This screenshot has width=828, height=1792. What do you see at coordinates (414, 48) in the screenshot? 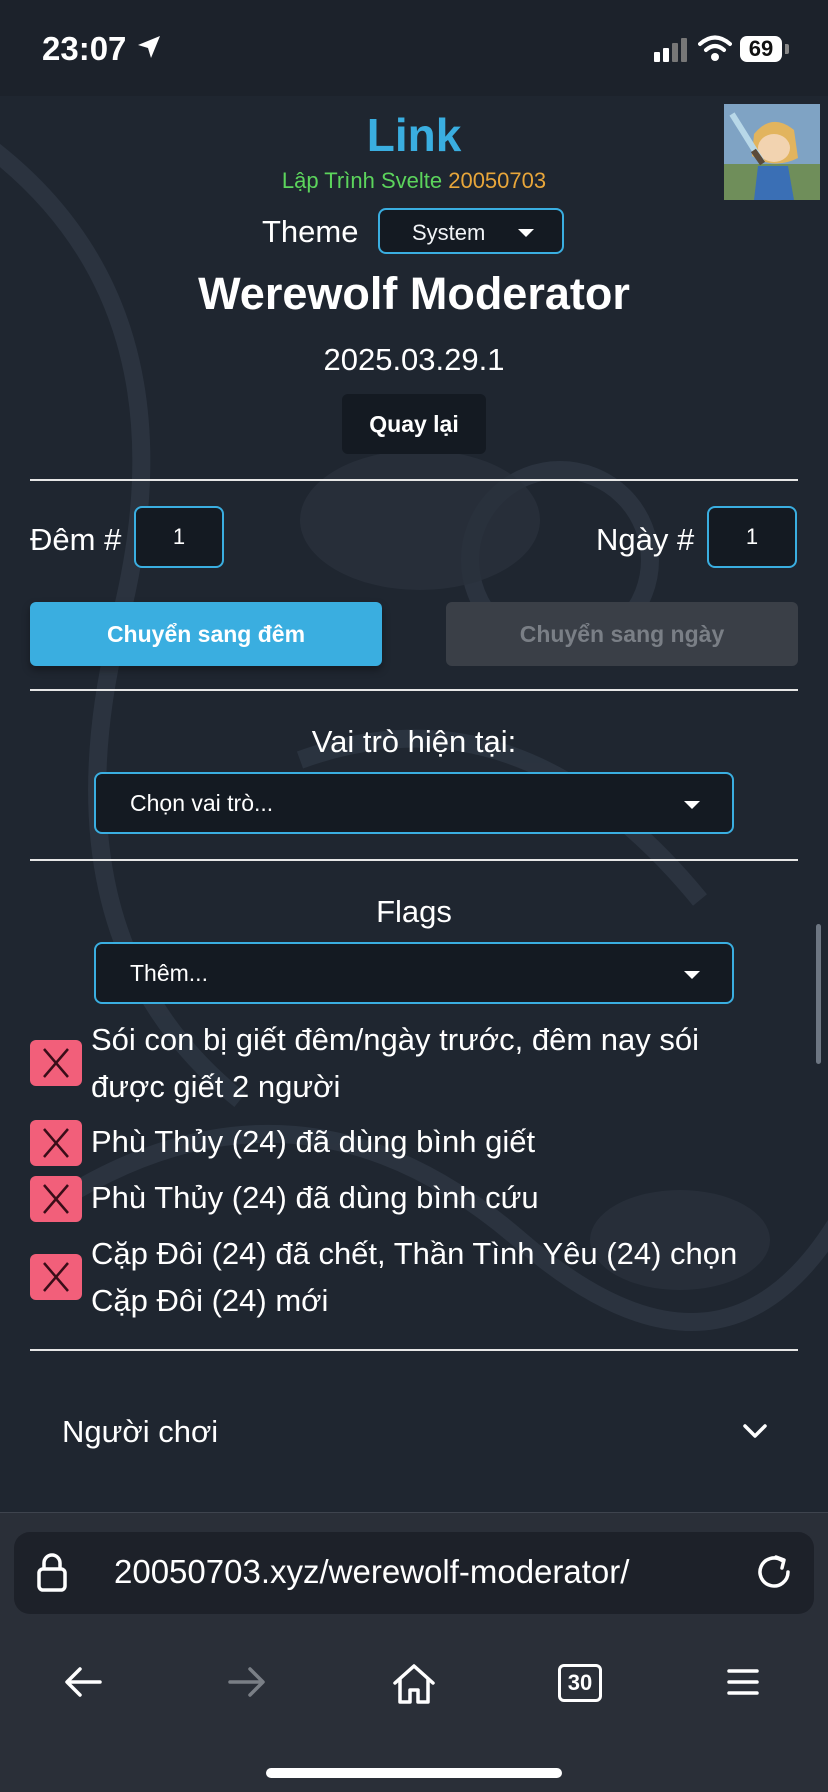
I see `status-bar: 23:07 69` at bounding box center [414, 48].